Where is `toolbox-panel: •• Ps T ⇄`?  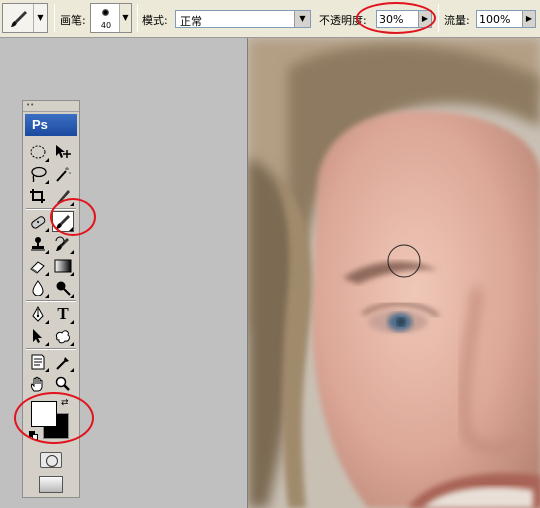 toolbox-panel: •• Ps T ⇄ is located at coordinates (51, 299).